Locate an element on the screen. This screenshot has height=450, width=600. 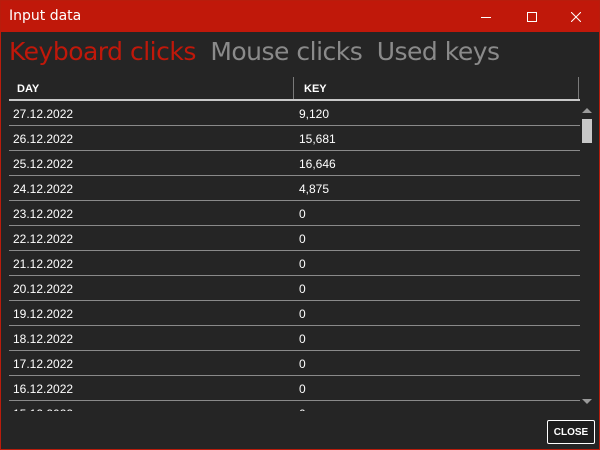
table-row: 24.12.2022 4,875 is located at coordinates (294, 188).